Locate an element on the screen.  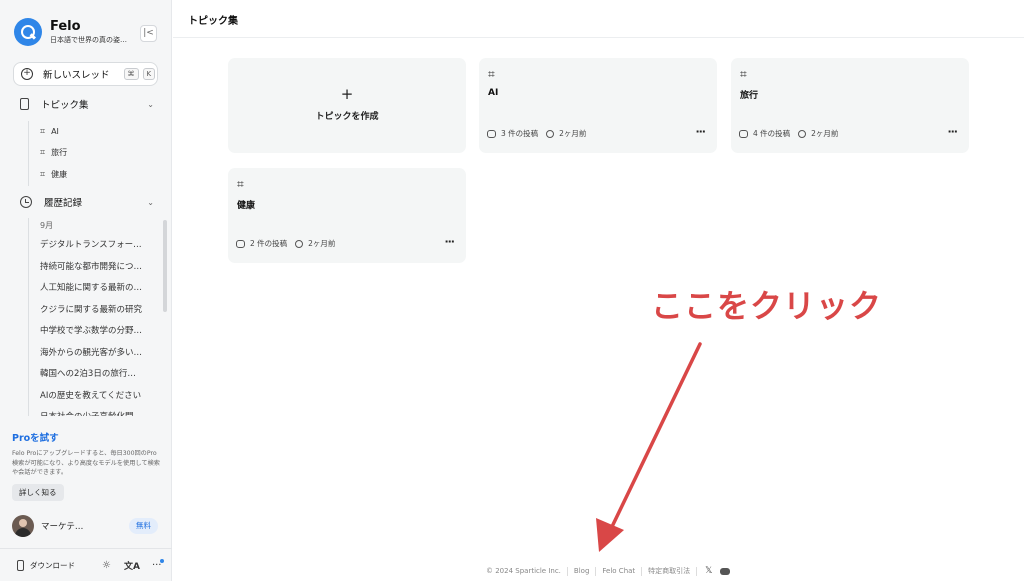
topic-card-ai: ⌗ AI 3 件の投稿 2ヶ月前 ··· is located at coordinates (598, 105).